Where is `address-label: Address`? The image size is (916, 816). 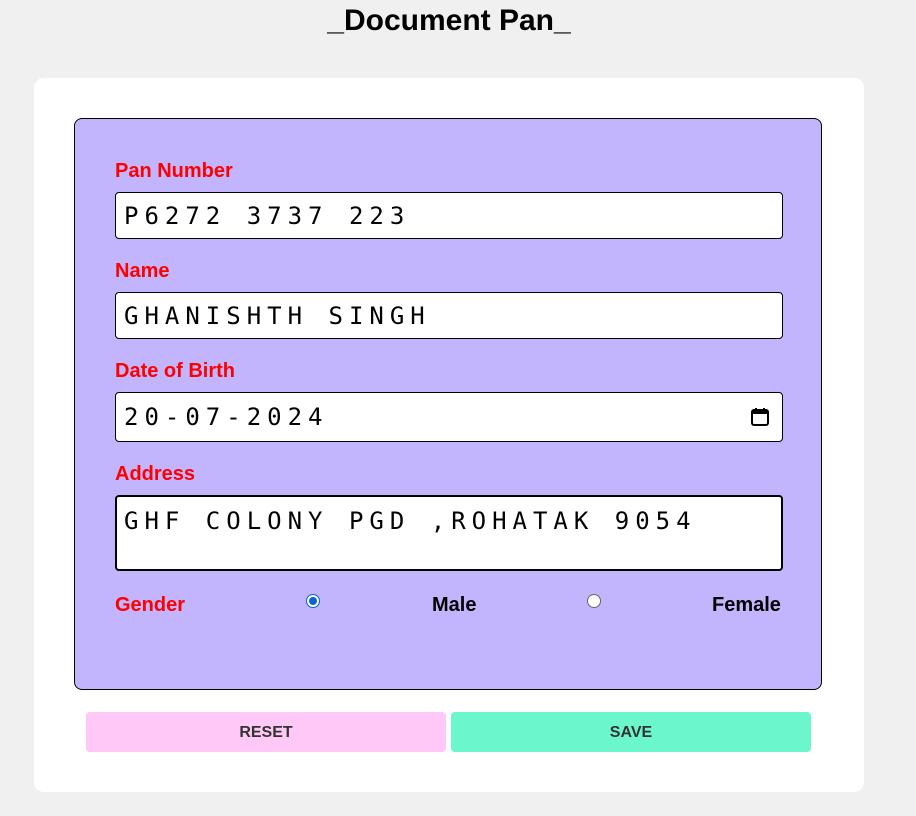
address-label: Address is located at coordinates (155, 474).